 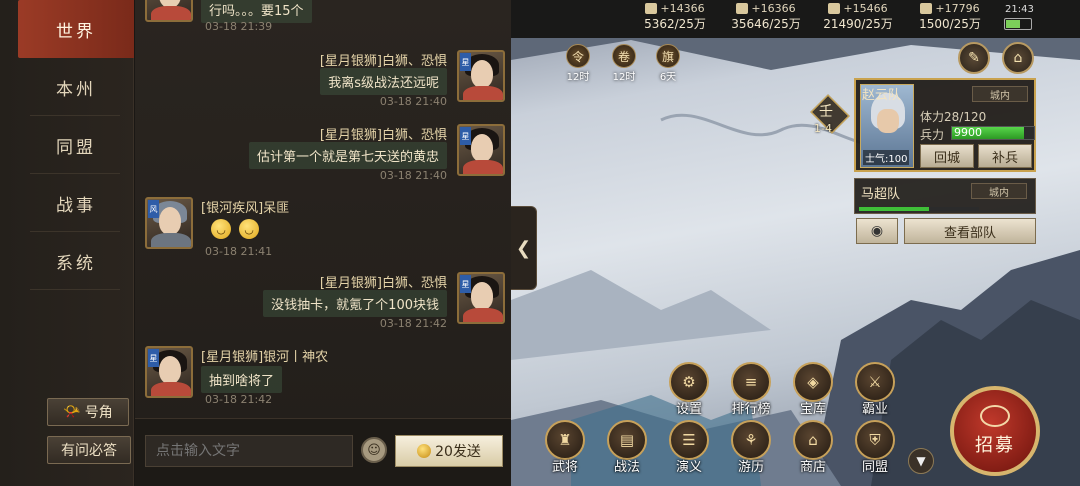 I want to click on shield-icon: ⛨, so click(x=875, y=440).